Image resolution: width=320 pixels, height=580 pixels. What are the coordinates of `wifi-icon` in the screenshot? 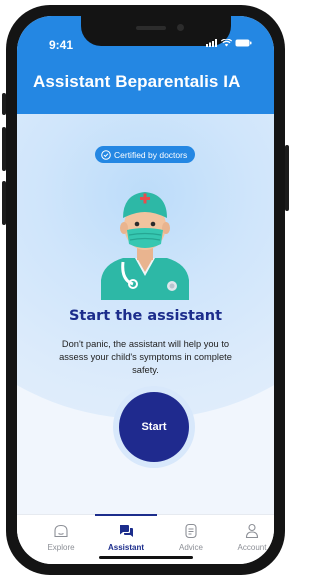 It's located at (226, 43).